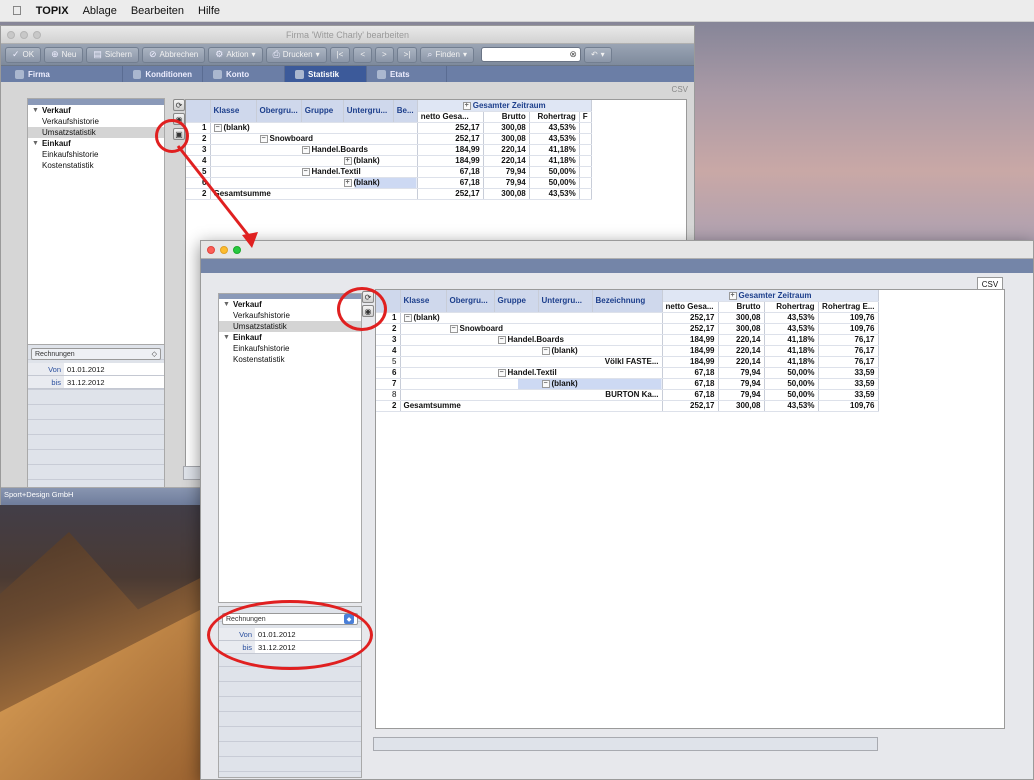 The height and width of the screenshot is (780, 1034). I want to click on menu-ablage: Ablage, so click(100, 11).